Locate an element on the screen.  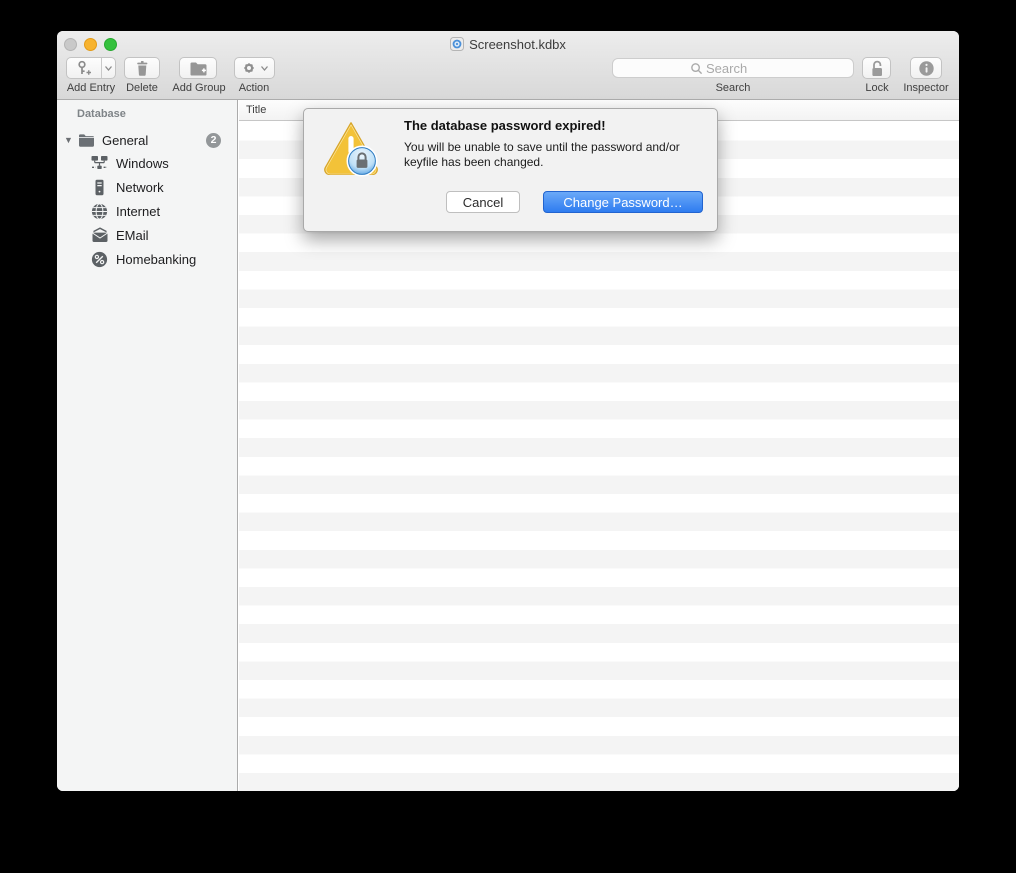
action-label: Action is located at coordinates (254, 88).